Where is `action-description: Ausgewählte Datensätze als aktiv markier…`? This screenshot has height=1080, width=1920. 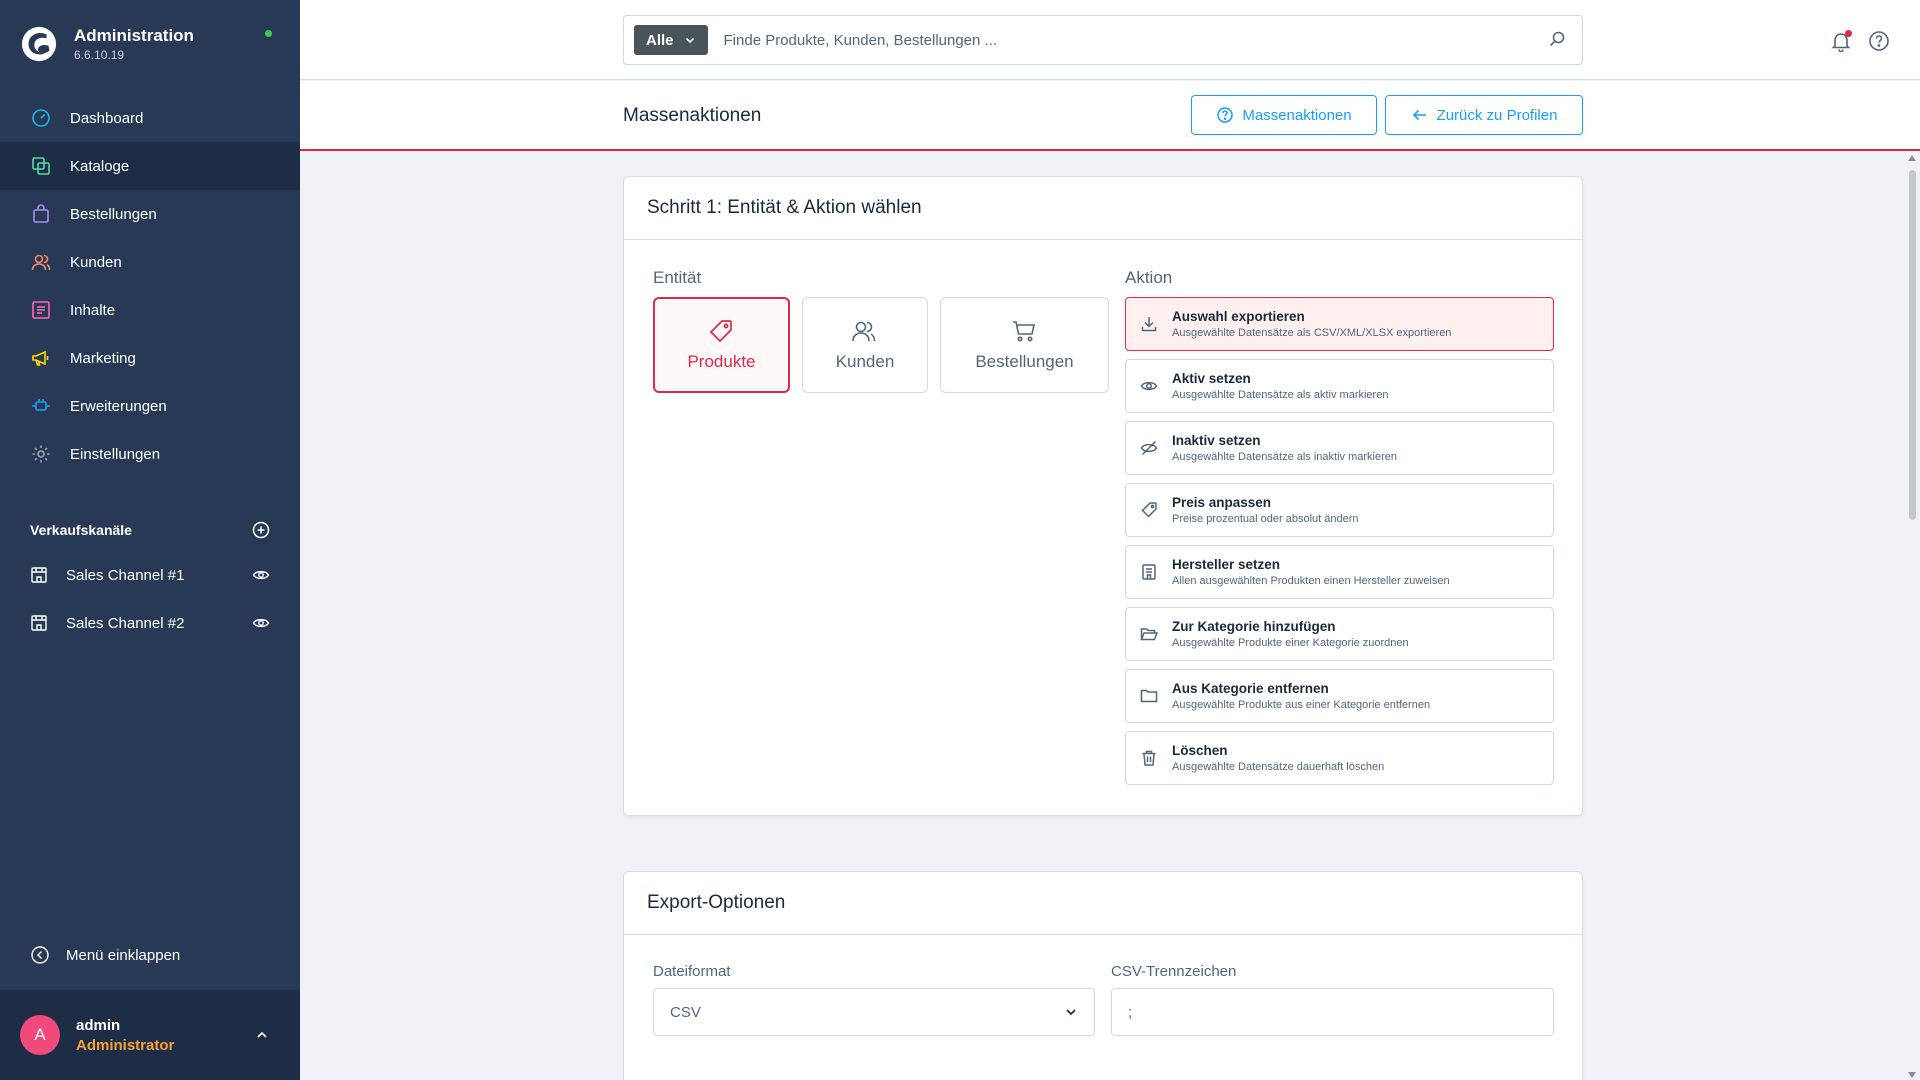
action-description: Ausgewählte Datensätze als aktiv markier… is located at coordinates (1280, 395).